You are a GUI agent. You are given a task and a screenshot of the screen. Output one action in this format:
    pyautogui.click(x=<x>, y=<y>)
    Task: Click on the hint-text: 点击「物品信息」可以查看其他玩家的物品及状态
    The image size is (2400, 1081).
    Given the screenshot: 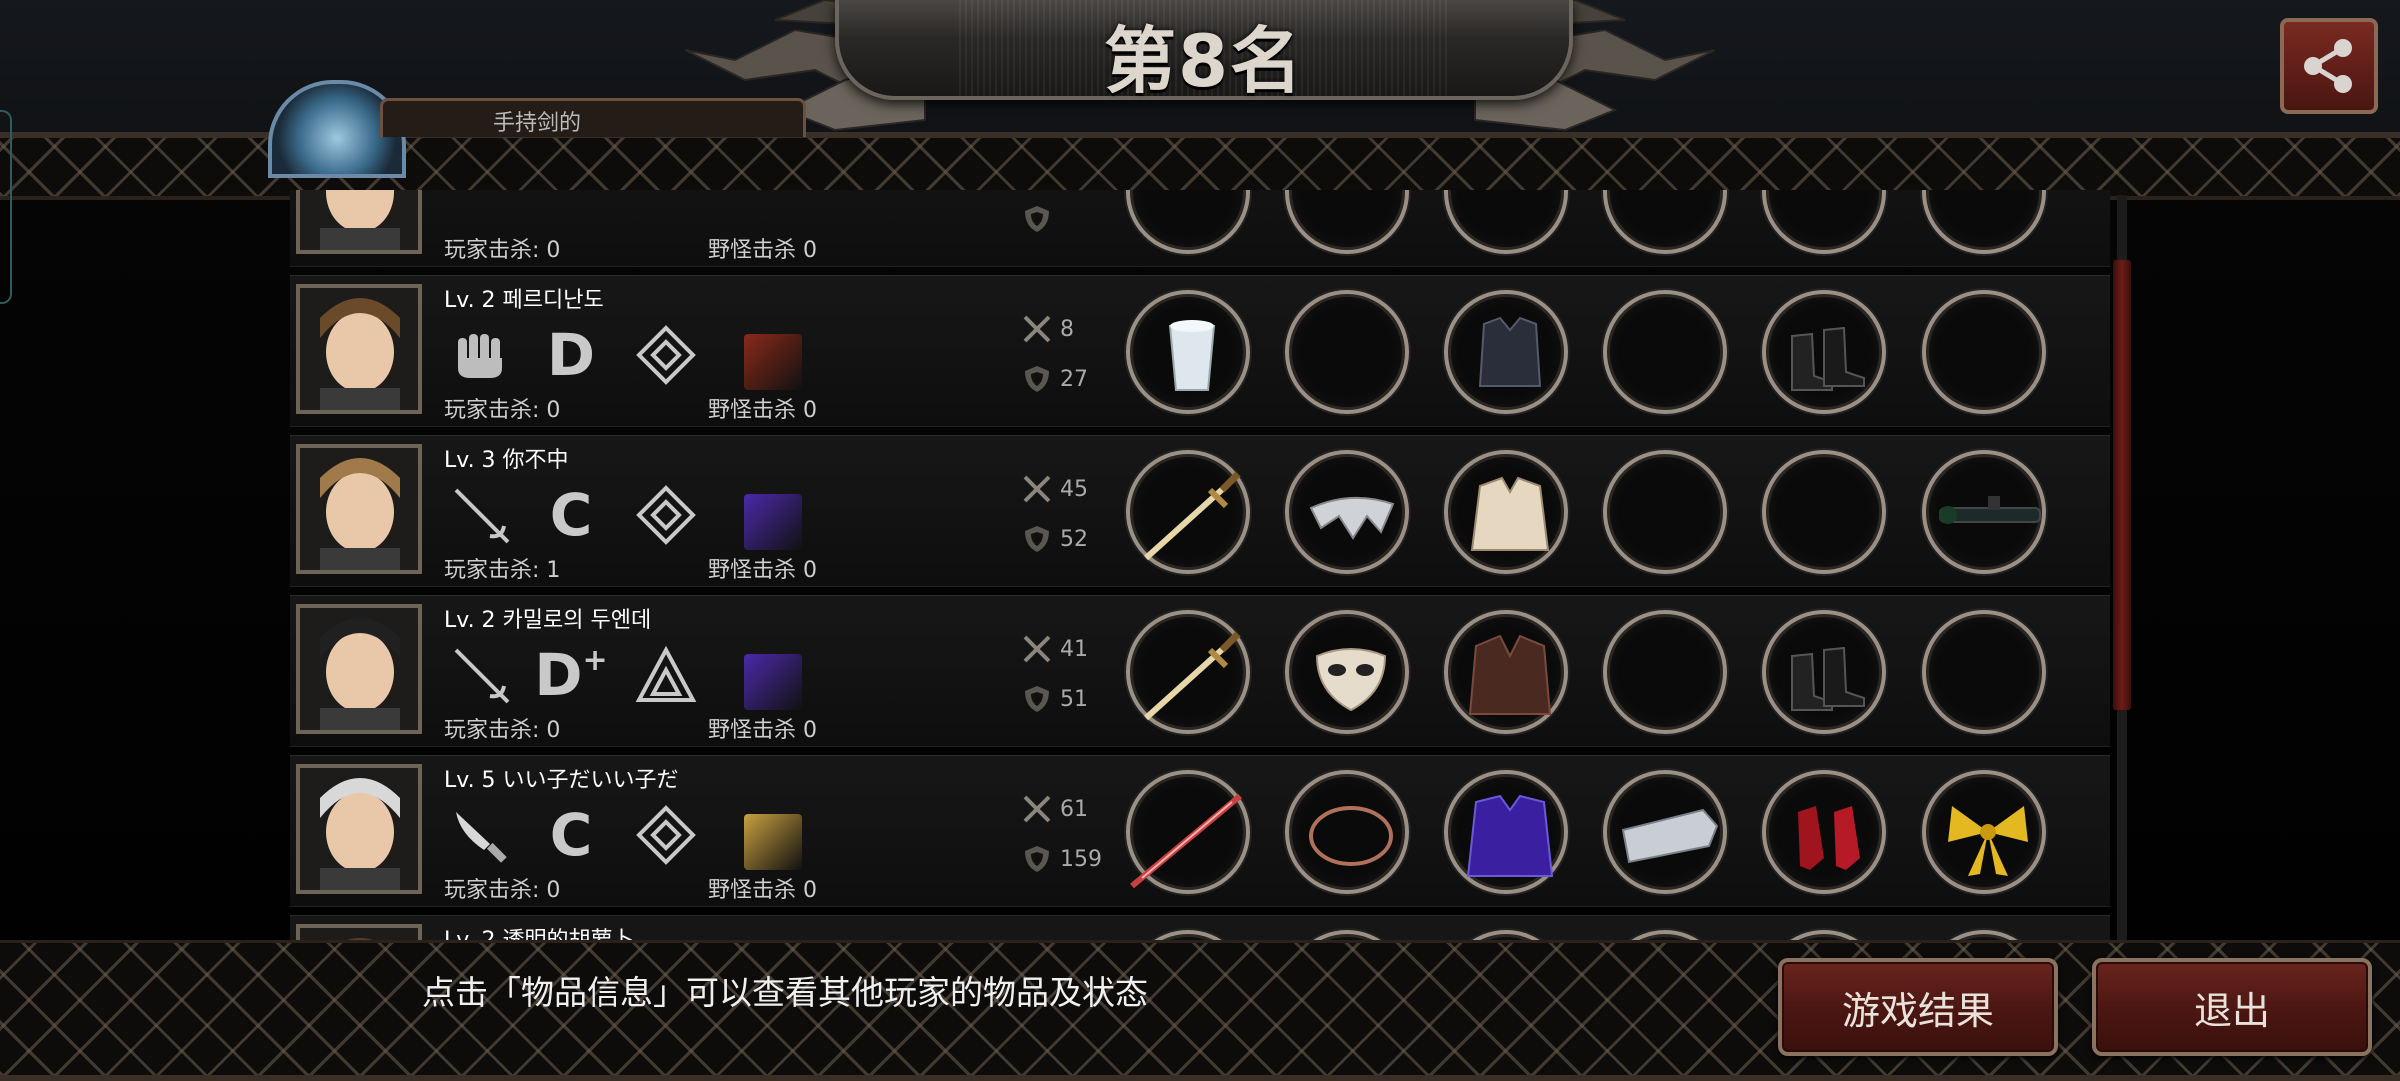 What is the action you would take?
    pyautogui.click(x=785, y=992)
    